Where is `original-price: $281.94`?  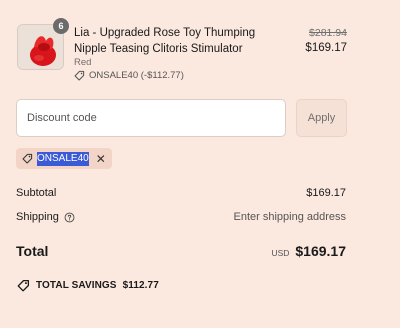 original-price: $281.94 is located at coordinates (328, 33).